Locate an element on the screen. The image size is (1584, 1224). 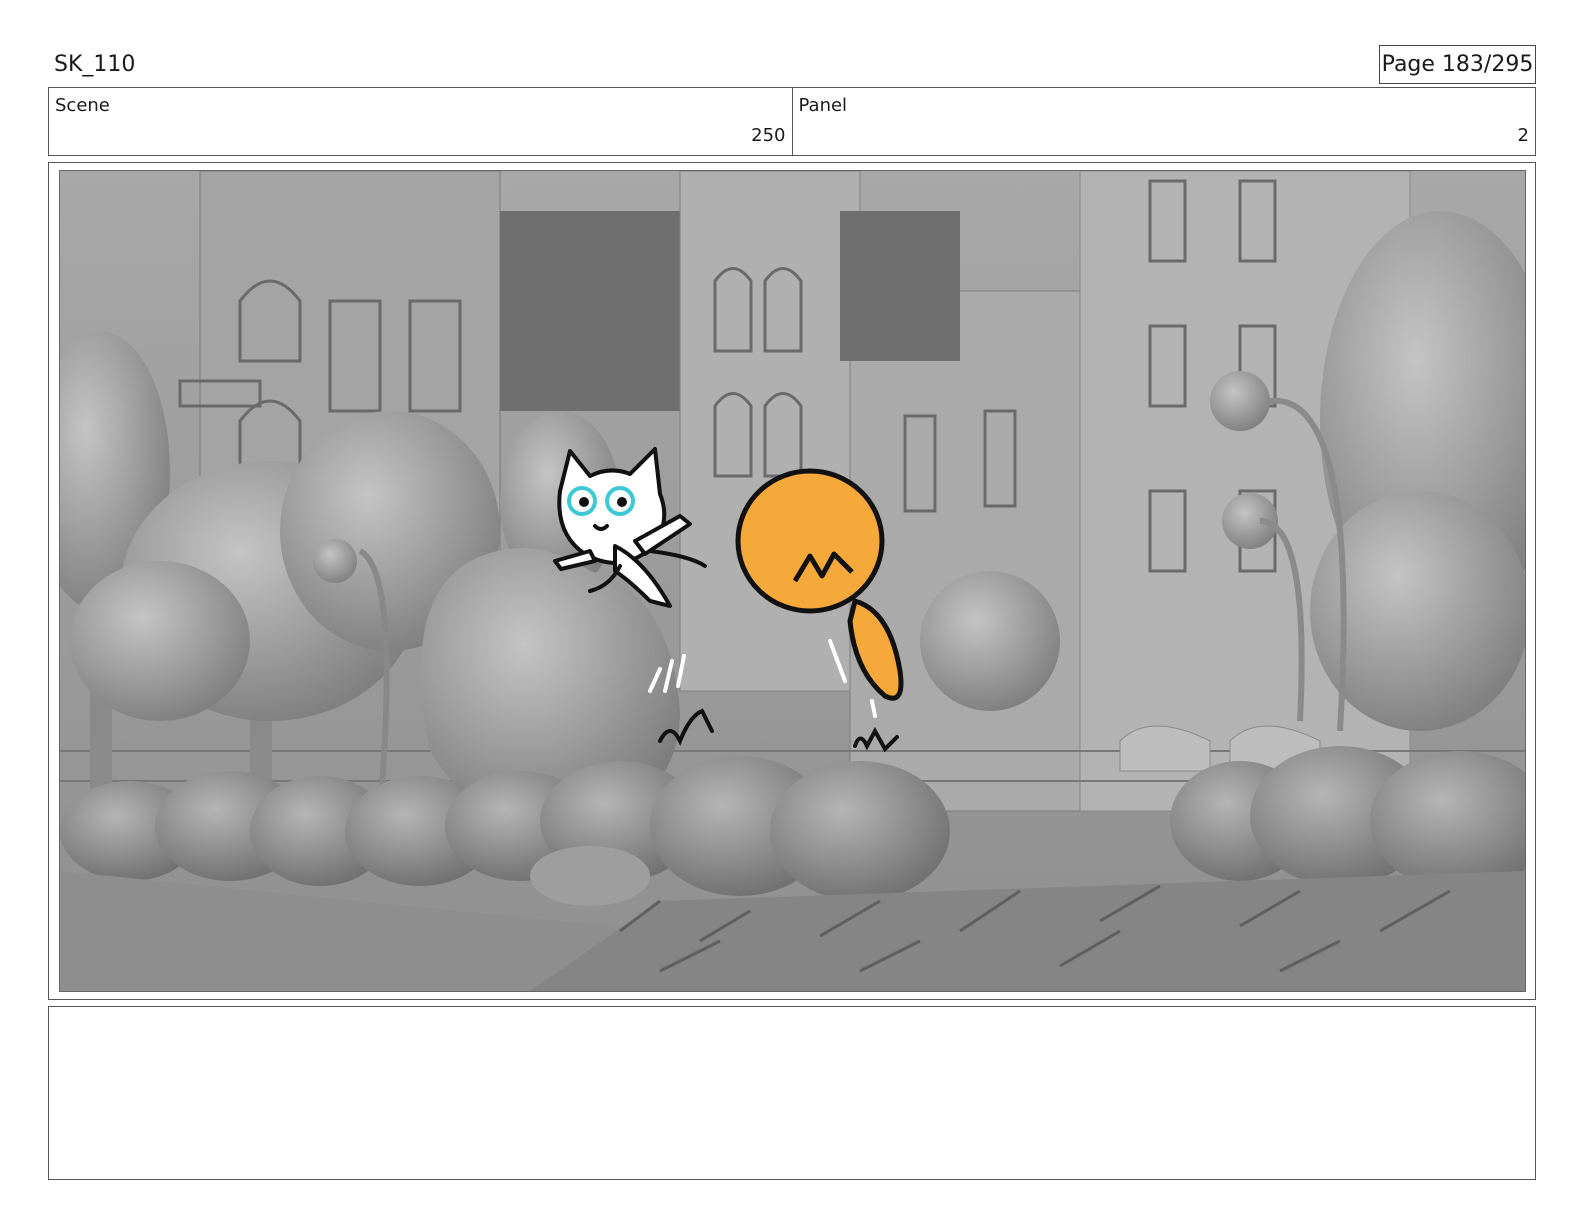
scene-panel-header: Scene 250 Panel 2 is located at coordinates (792, 121).